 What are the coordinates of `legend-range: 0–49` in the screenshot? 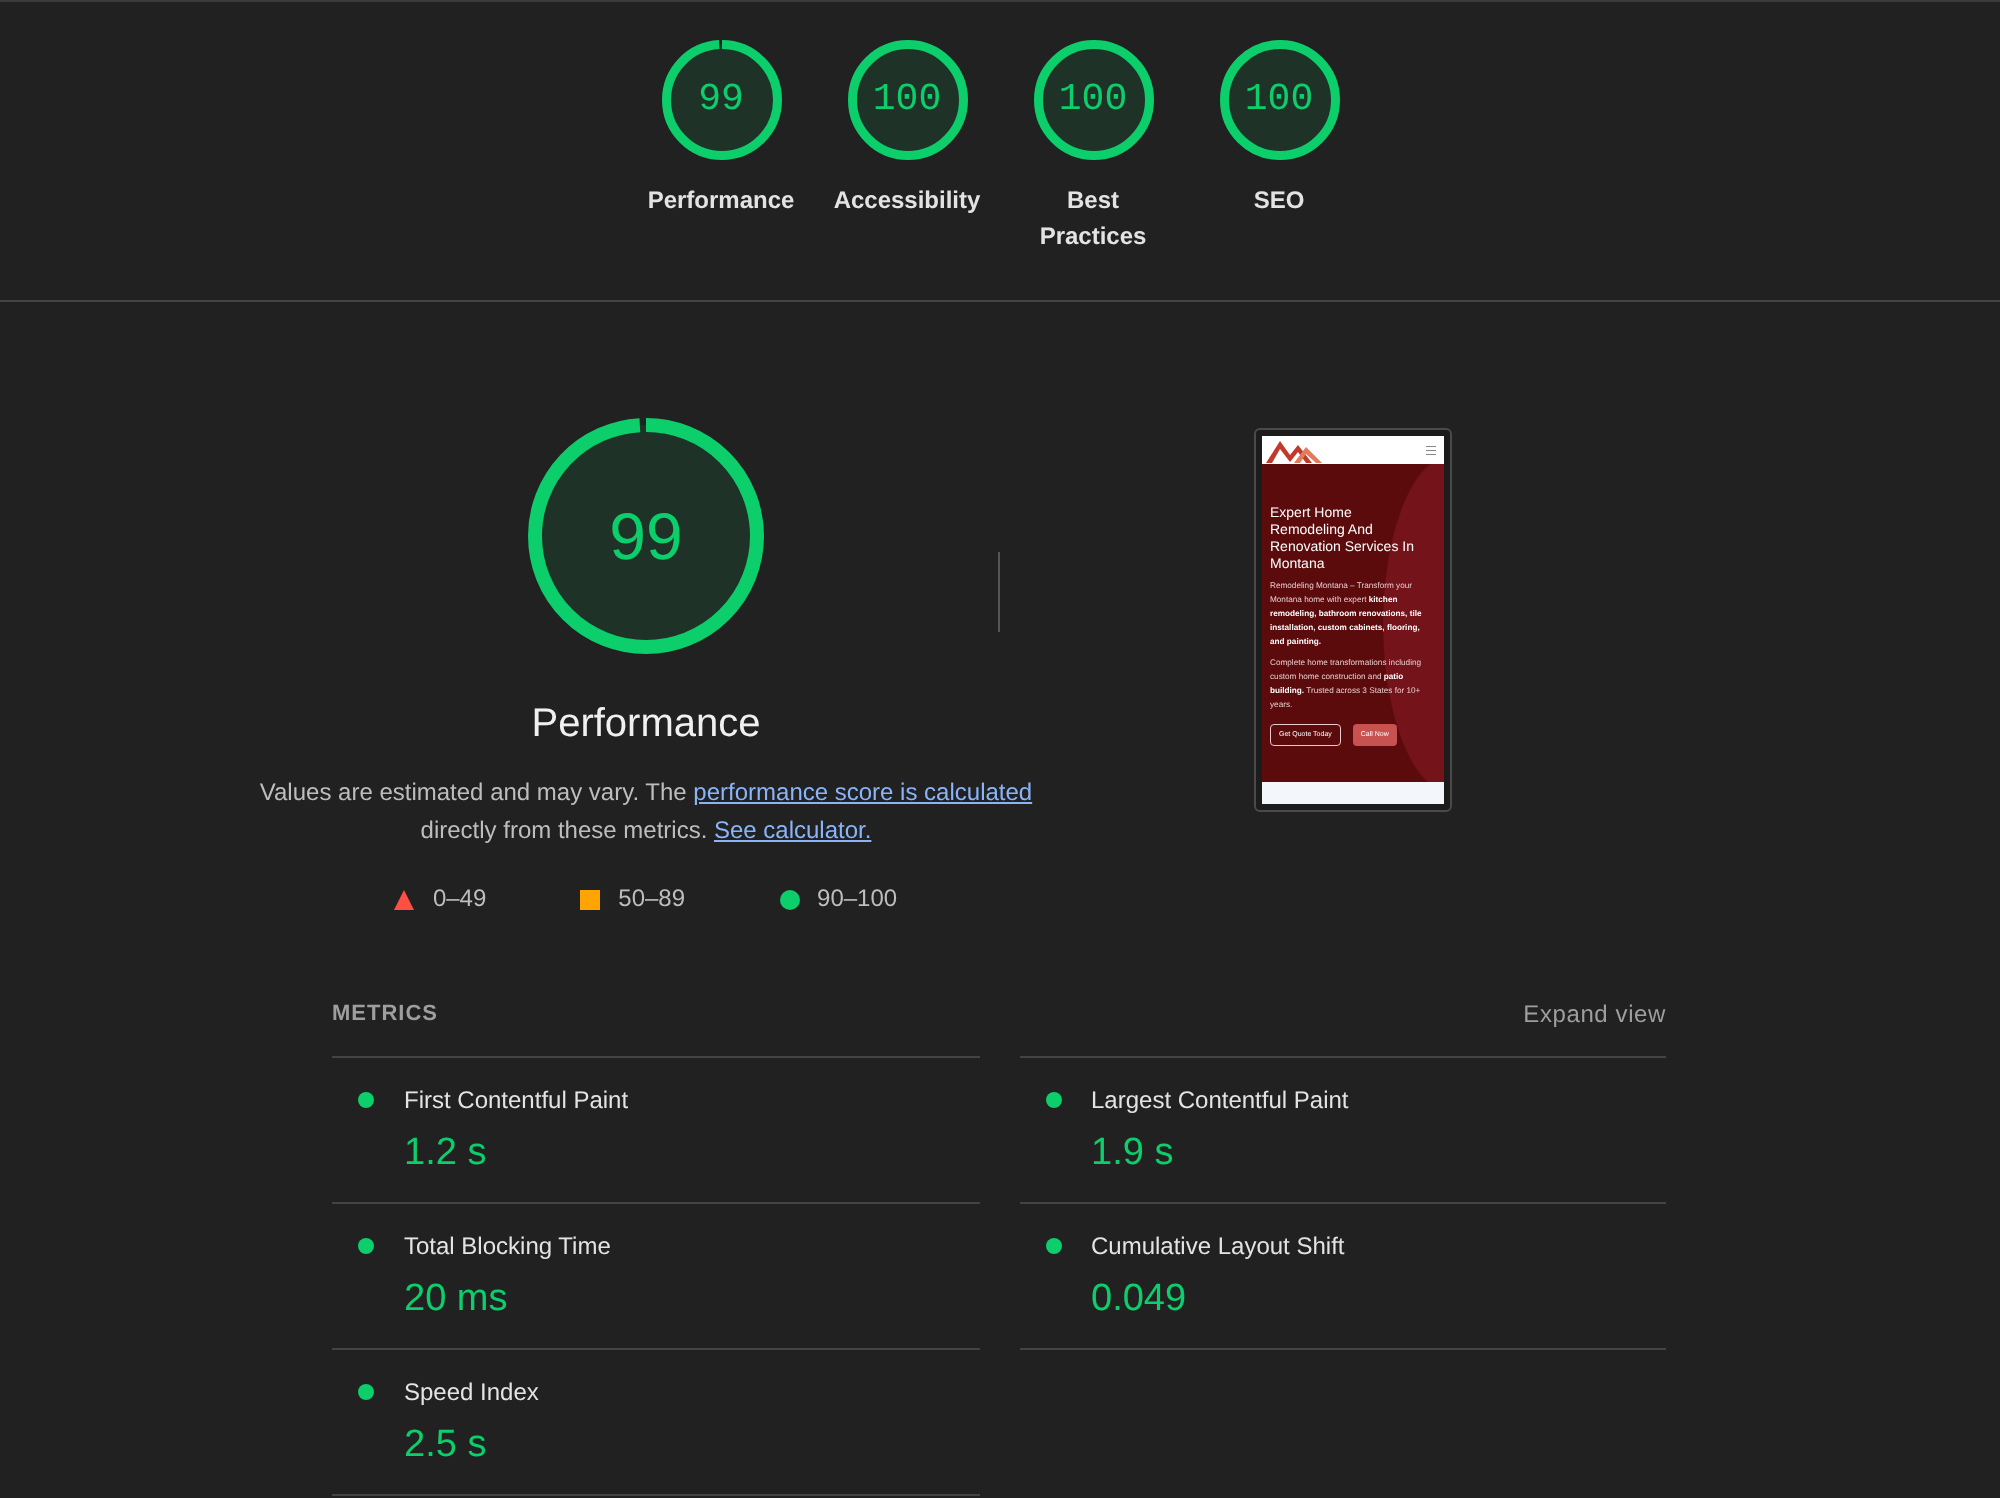 It's located at (459, 899).